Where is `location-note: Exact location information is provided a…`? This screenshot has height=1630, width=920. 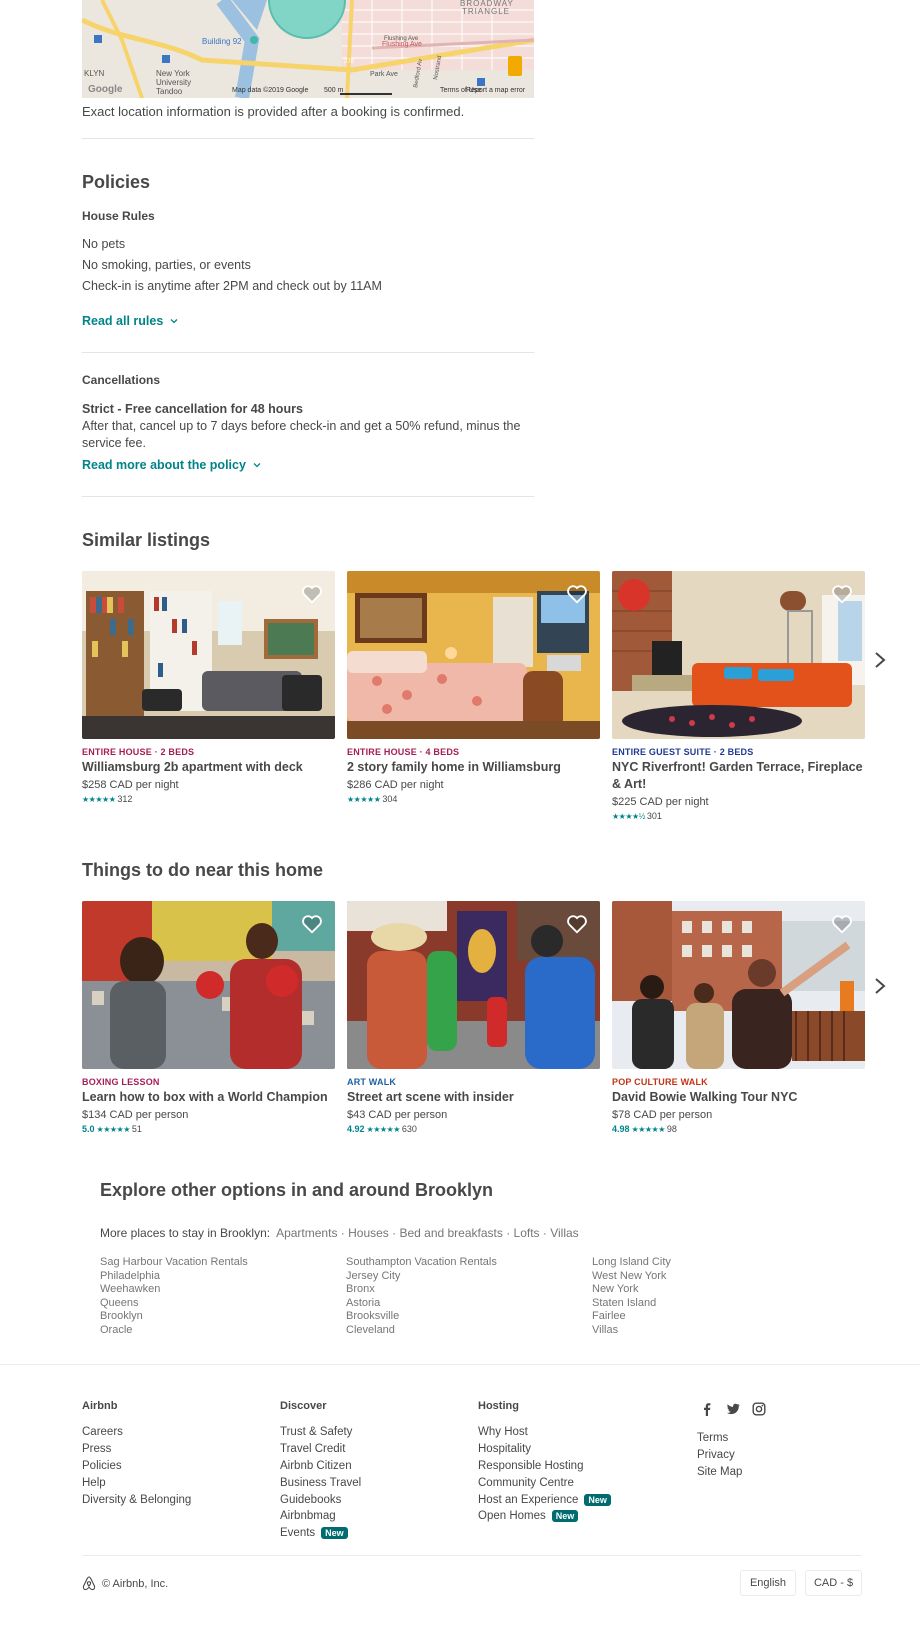 location-note: Exact location information is provided a… is located at coordinates (273, 111).